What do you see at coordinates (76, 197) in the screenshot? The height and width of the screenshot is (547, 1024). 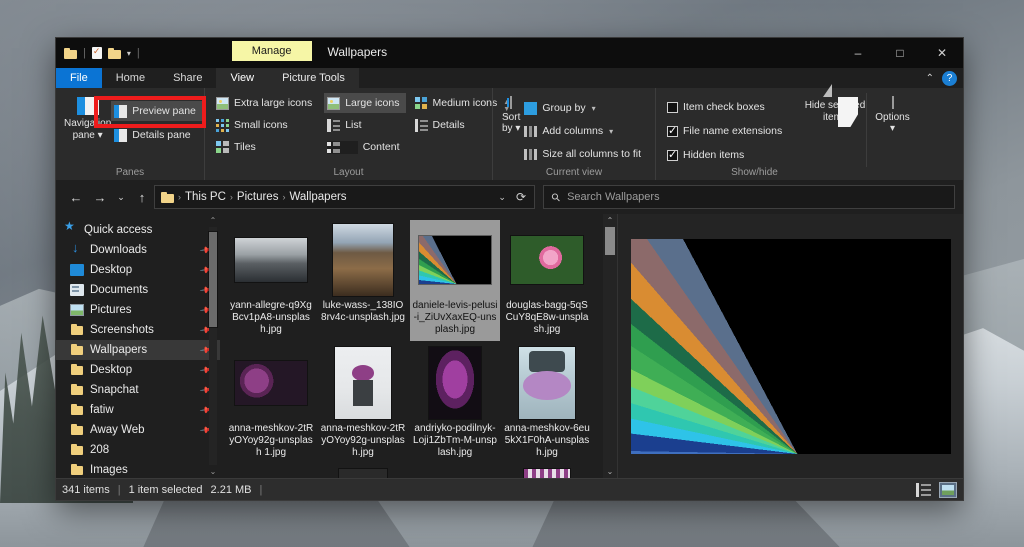 I see `back-button: ←` at bounding box center [76, 197].